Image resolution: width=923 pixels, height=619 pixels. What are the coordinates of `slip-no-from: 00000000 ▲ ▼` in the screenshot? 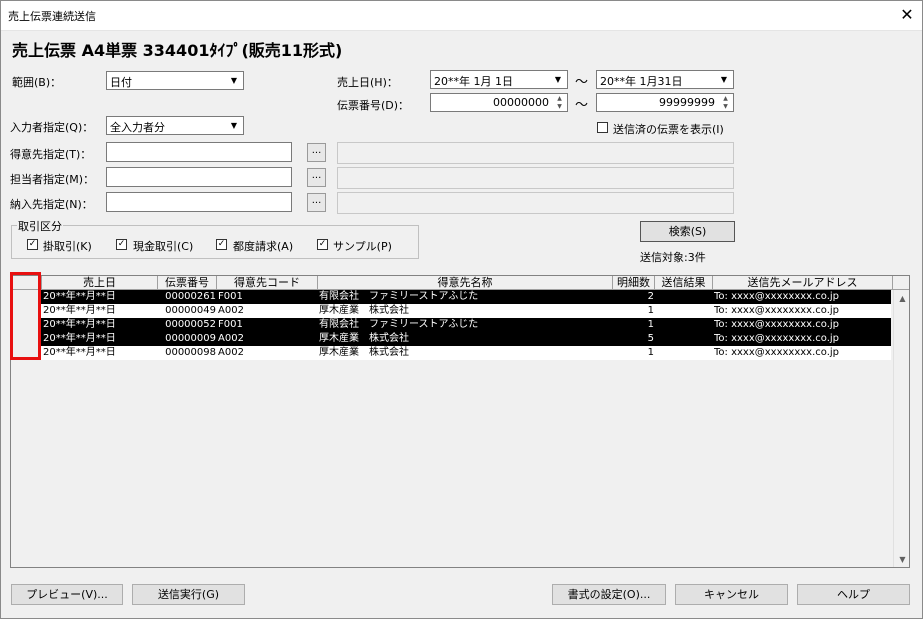 It's located at (499, 102).